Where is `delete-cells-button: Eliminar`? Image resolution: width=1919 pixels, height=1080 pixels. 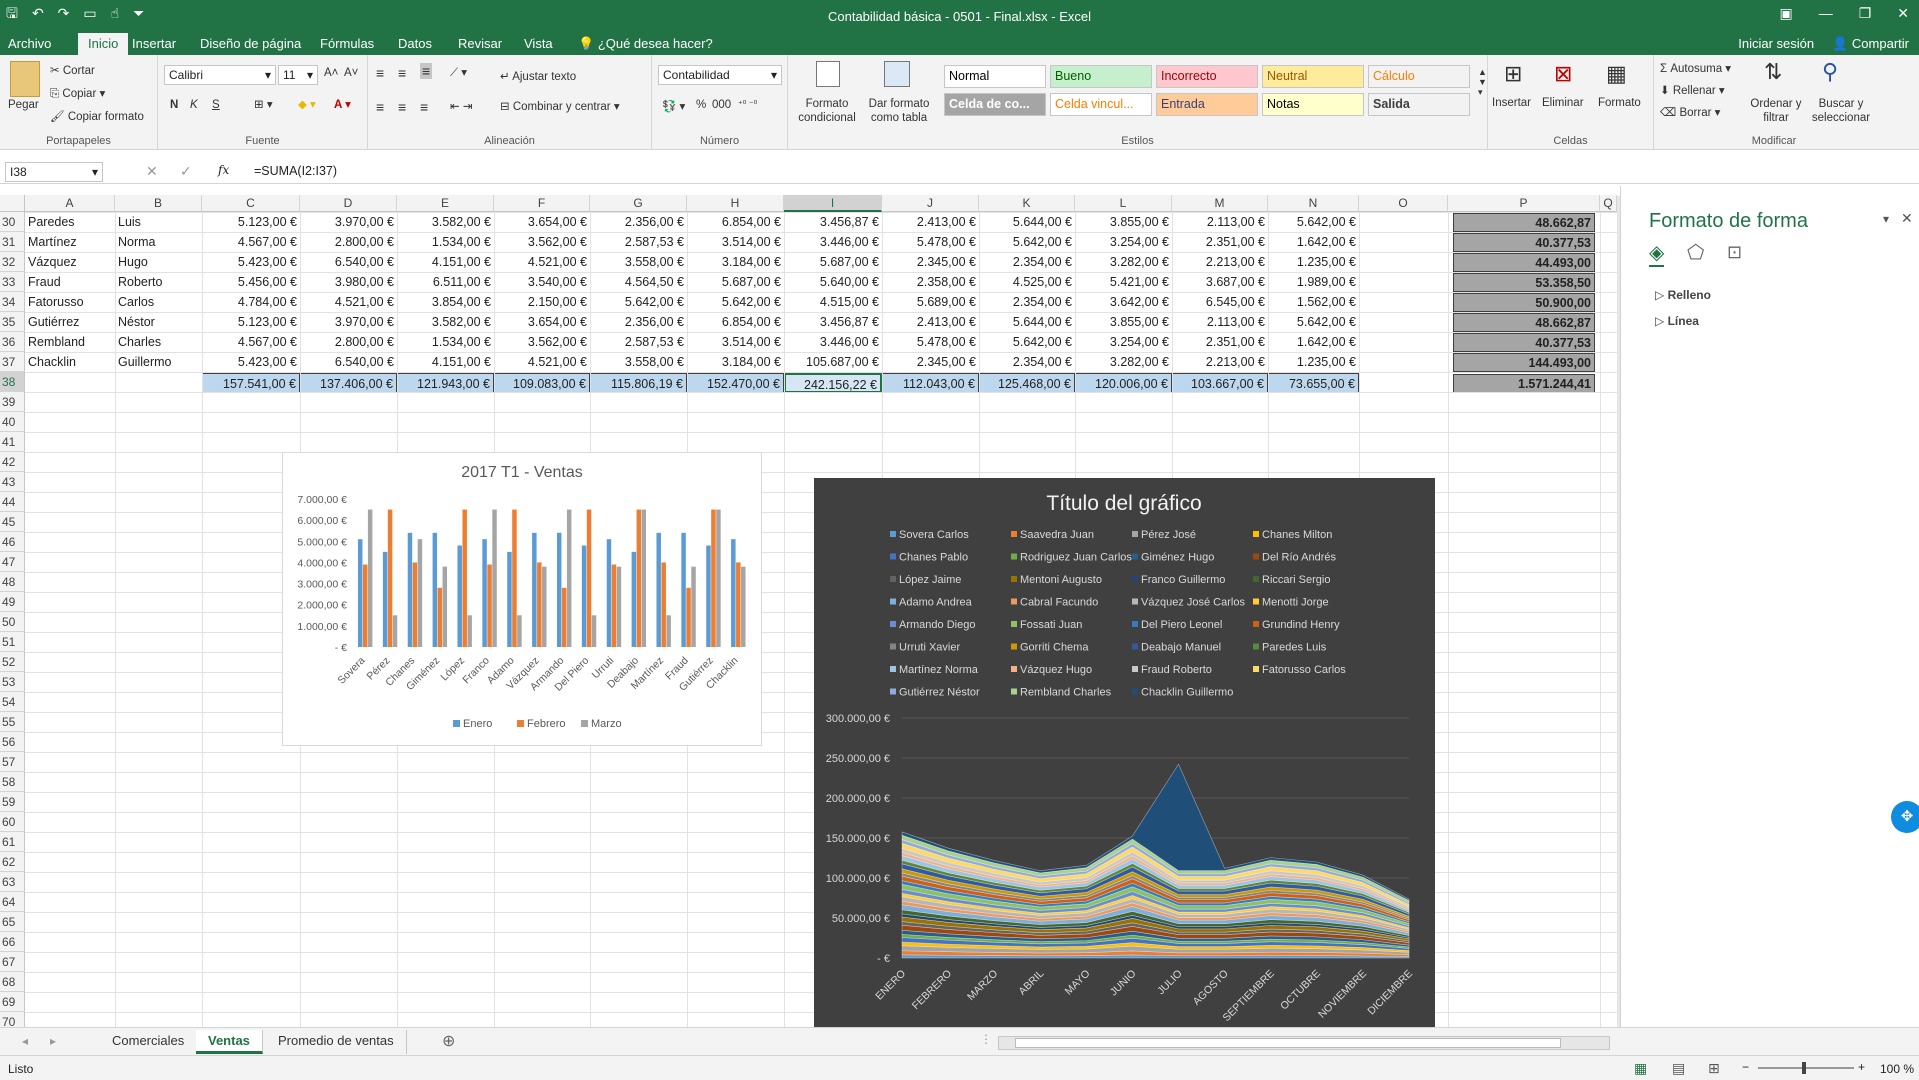
delete-cells-button: Eliminar is located at coordinates (1563, 103).